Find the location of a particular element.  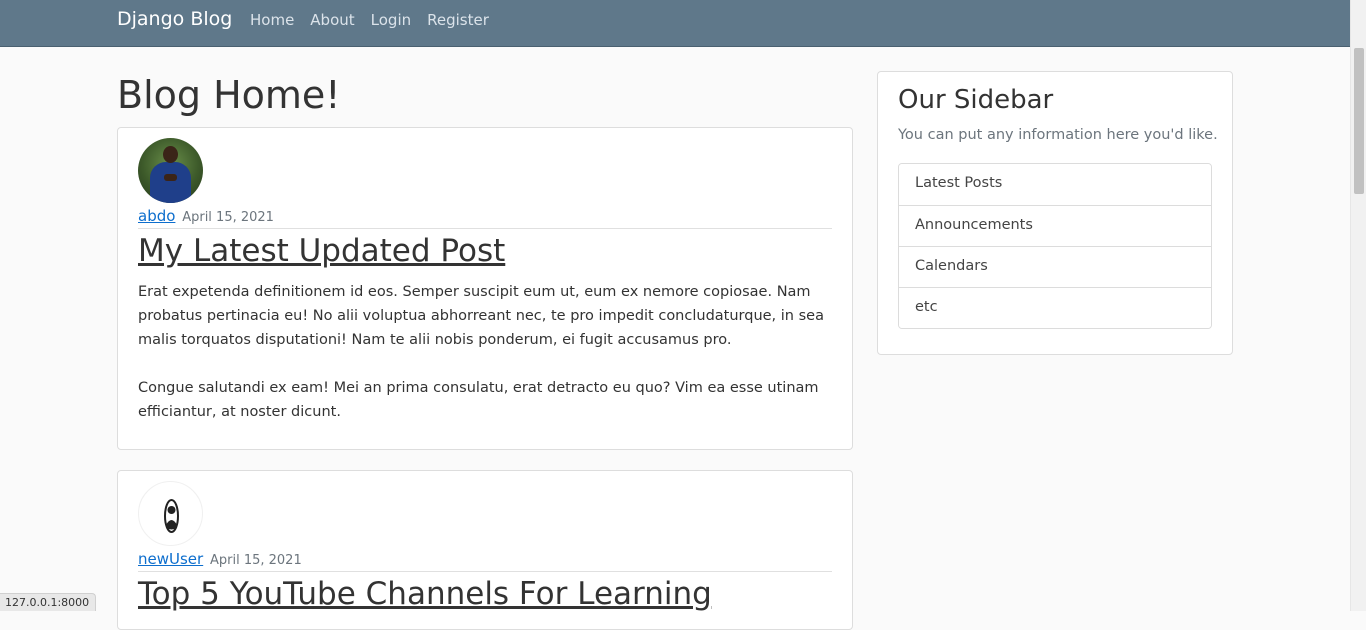

sidebar-list: Latest Posts Announcements Calendars etc is located at coordinates (1055, 246).